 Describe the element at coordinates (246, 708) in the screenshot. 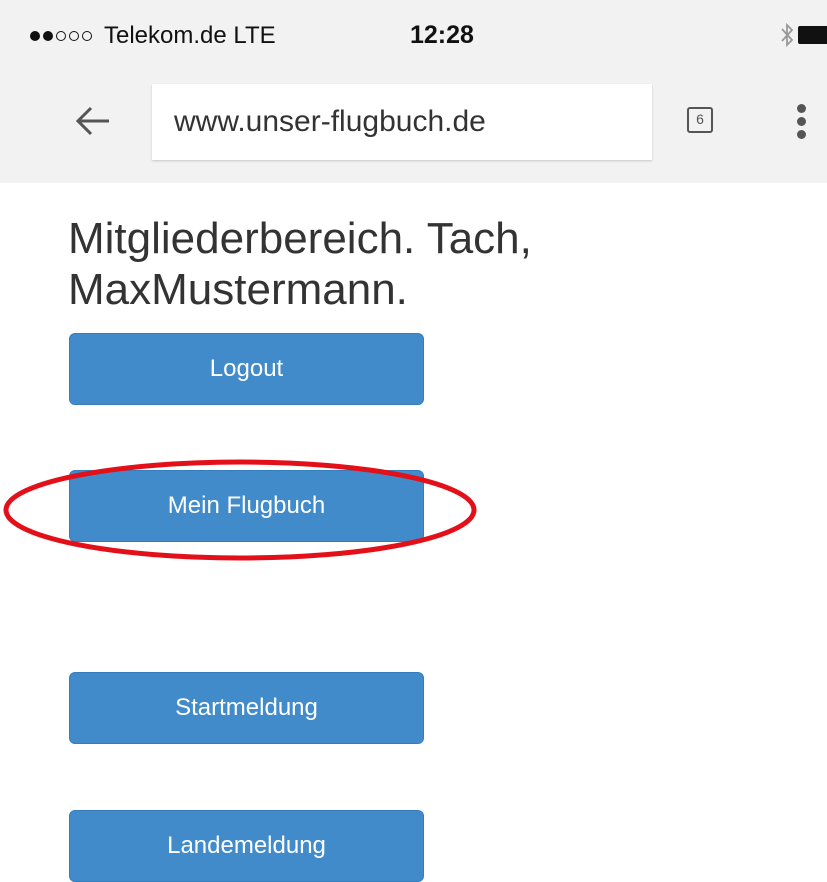

I see `startmeldung-button: Startmeldung` at that location.